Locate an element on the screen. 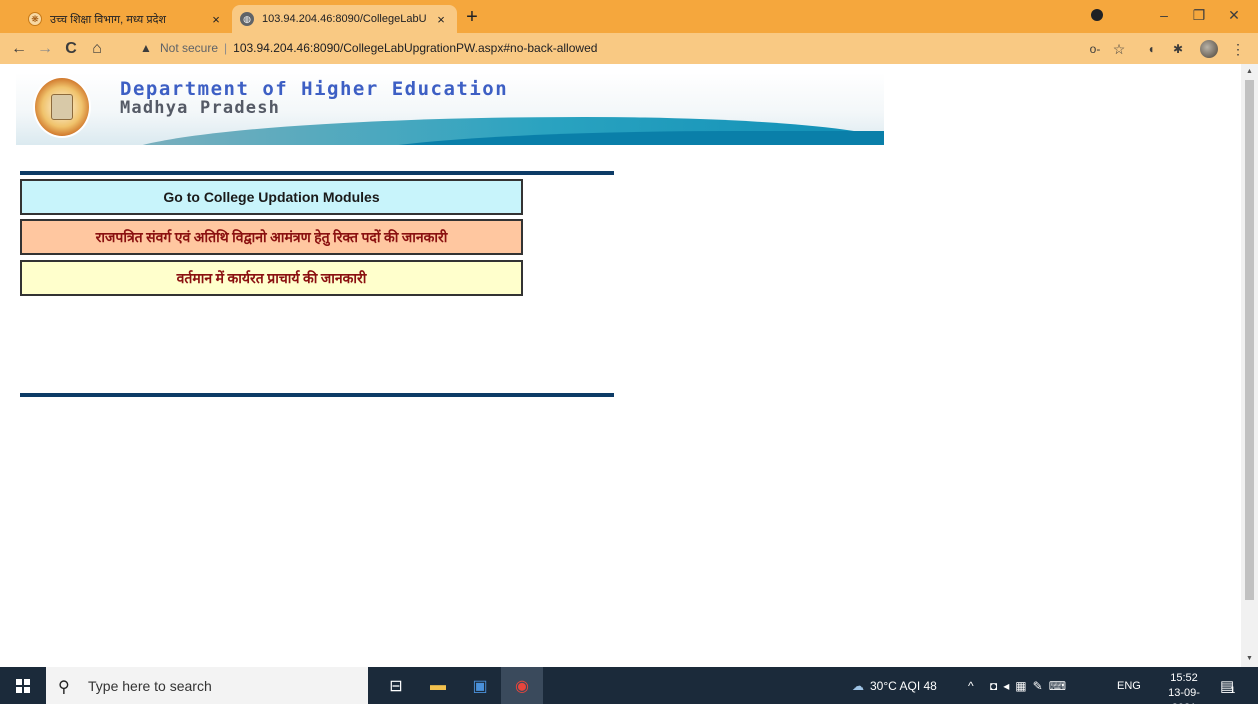 The width and height of the screenshot is (1258, 716). back-button: ← is located at coordinates (19, 49).